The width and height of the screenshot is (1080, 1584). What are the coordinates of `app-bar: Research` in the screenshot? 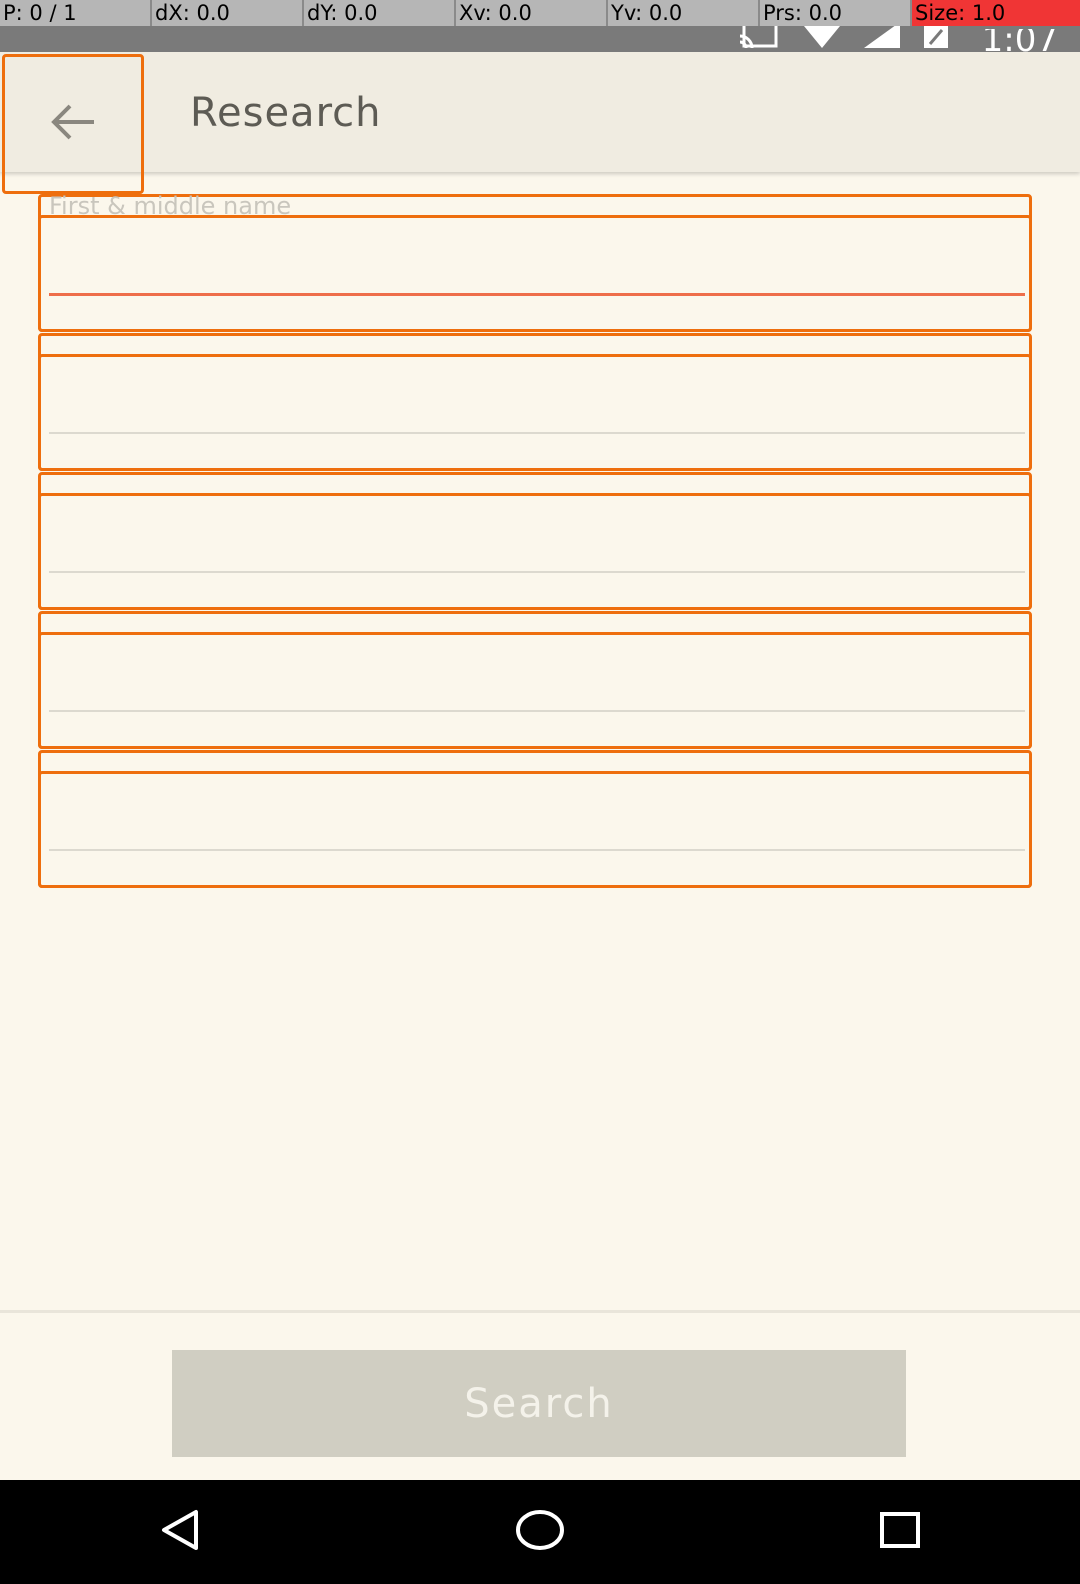 It's located at (540, 123).